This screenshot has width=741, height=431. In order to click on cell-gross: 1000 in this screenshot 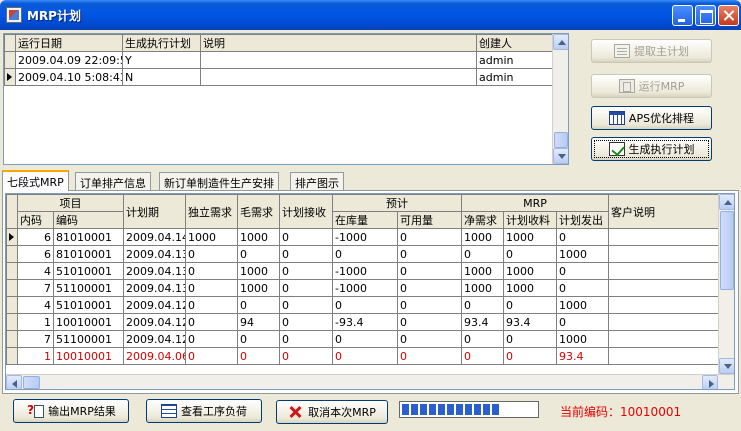, I will do `click(258, 271)`.